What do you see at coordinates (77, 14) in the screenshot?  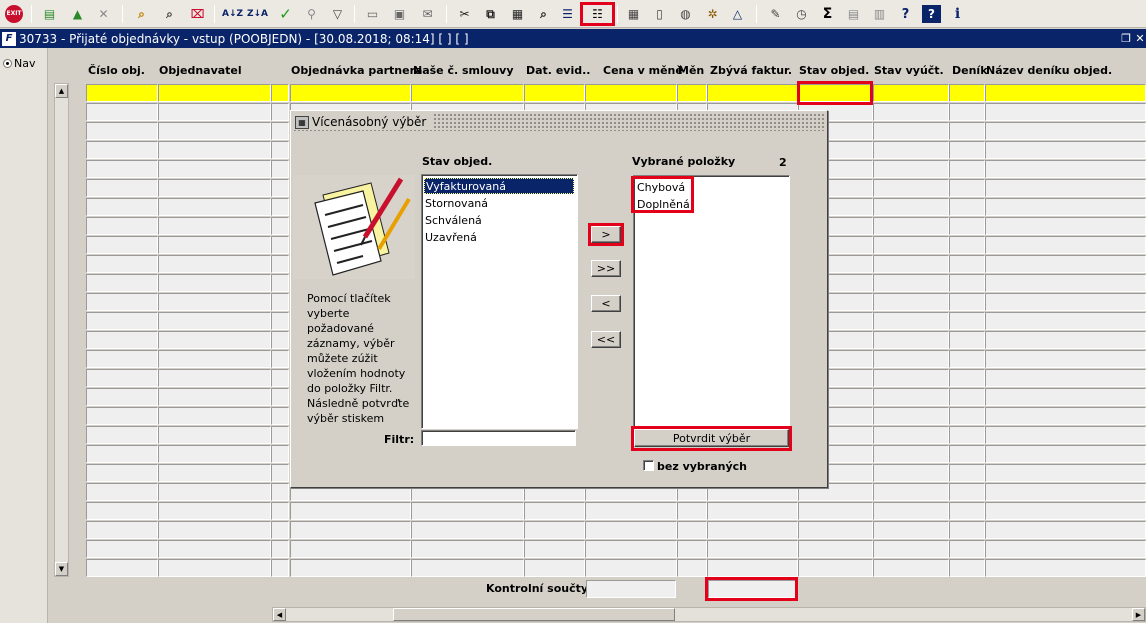 I see `duplicate-record-icon: ▲` at bounding box center [77, 14].